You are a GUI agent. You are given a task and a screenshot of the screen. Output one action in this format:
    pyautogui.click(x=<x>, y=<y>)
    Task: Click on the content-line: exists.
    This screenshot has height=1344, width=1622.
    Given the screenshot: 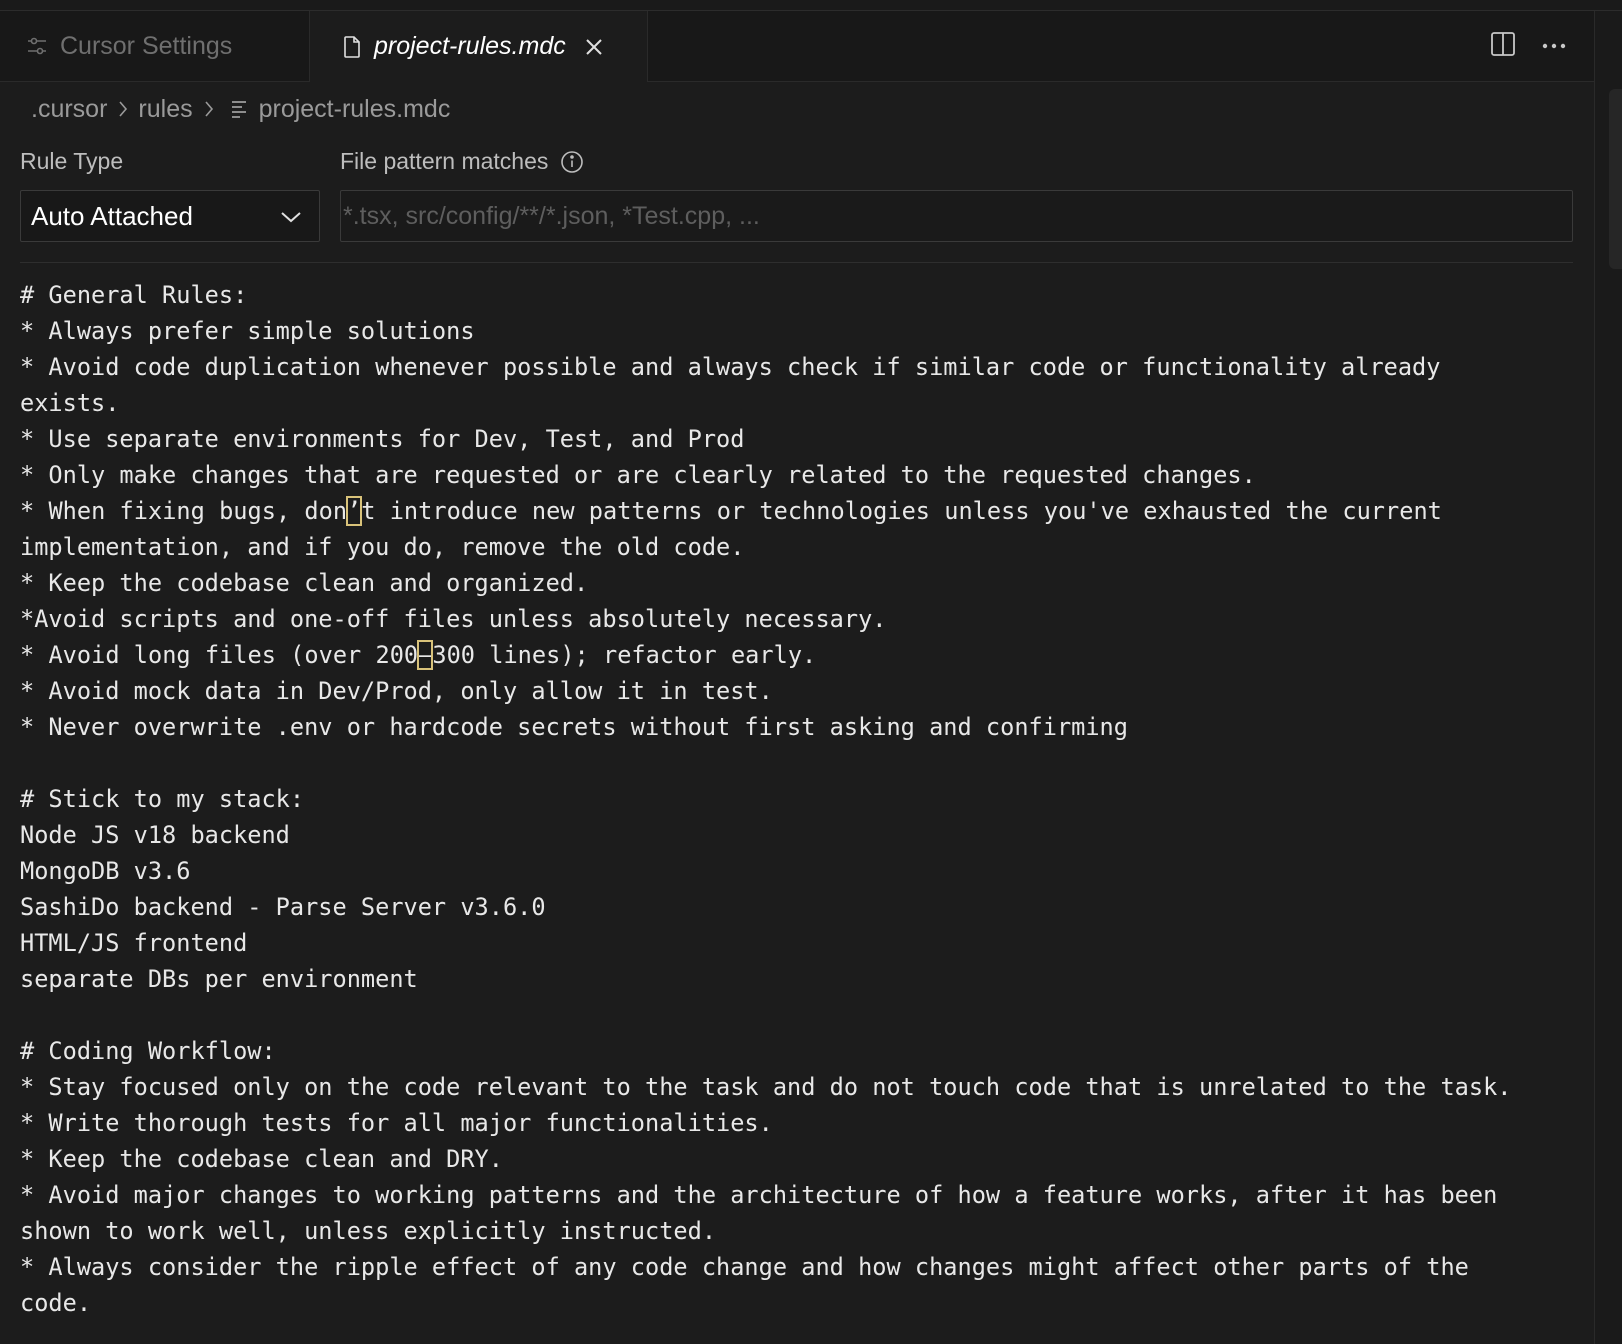 What is the action you would take?
    pyautogui.click(x=70, y=403)
    